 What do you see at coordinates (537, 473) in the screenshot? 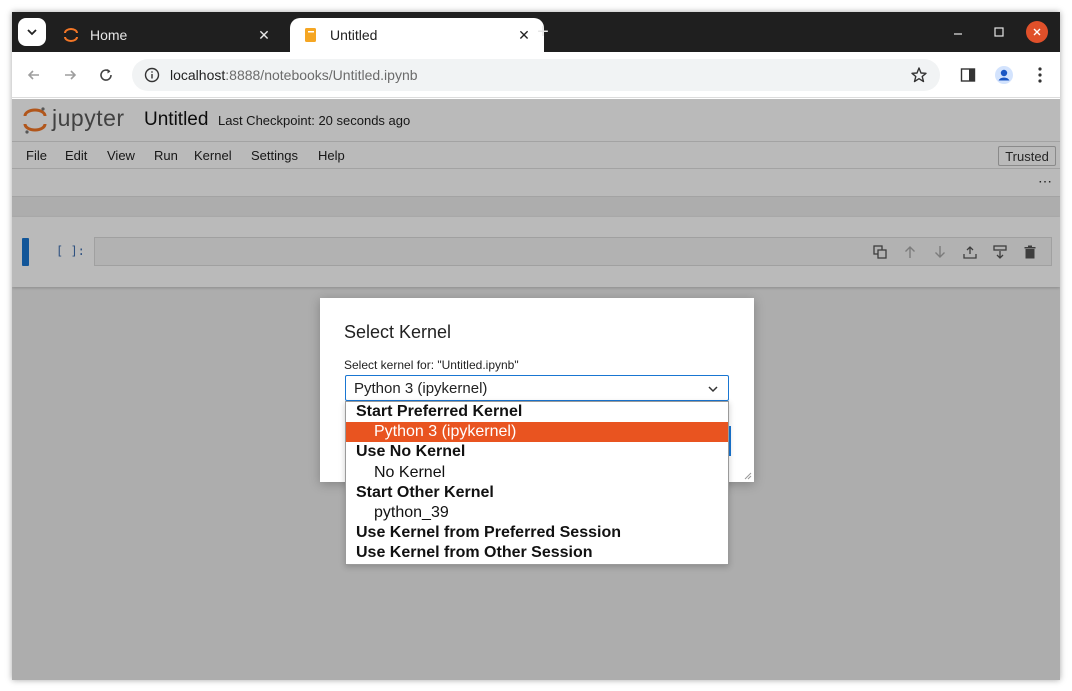
I see `dropdown-option-no-kernel: No Kernel` at bounding box center [537, 473].